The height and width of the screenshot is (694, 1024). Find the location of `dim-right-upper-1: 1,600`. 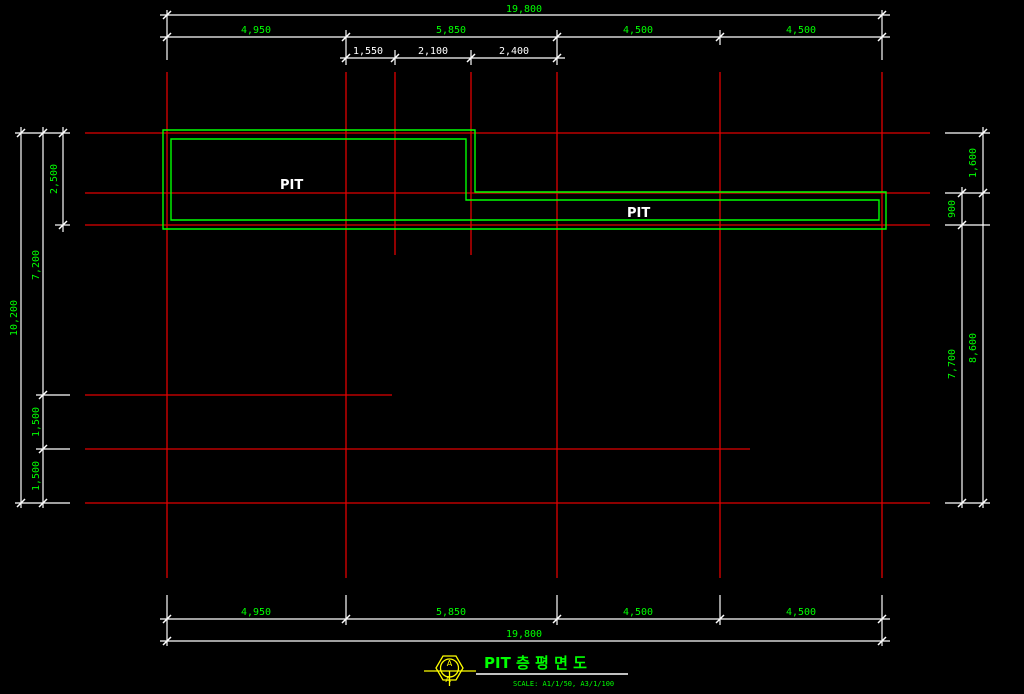

dim-right-upper-1: 1,600 is located at coordinates (973, 163).